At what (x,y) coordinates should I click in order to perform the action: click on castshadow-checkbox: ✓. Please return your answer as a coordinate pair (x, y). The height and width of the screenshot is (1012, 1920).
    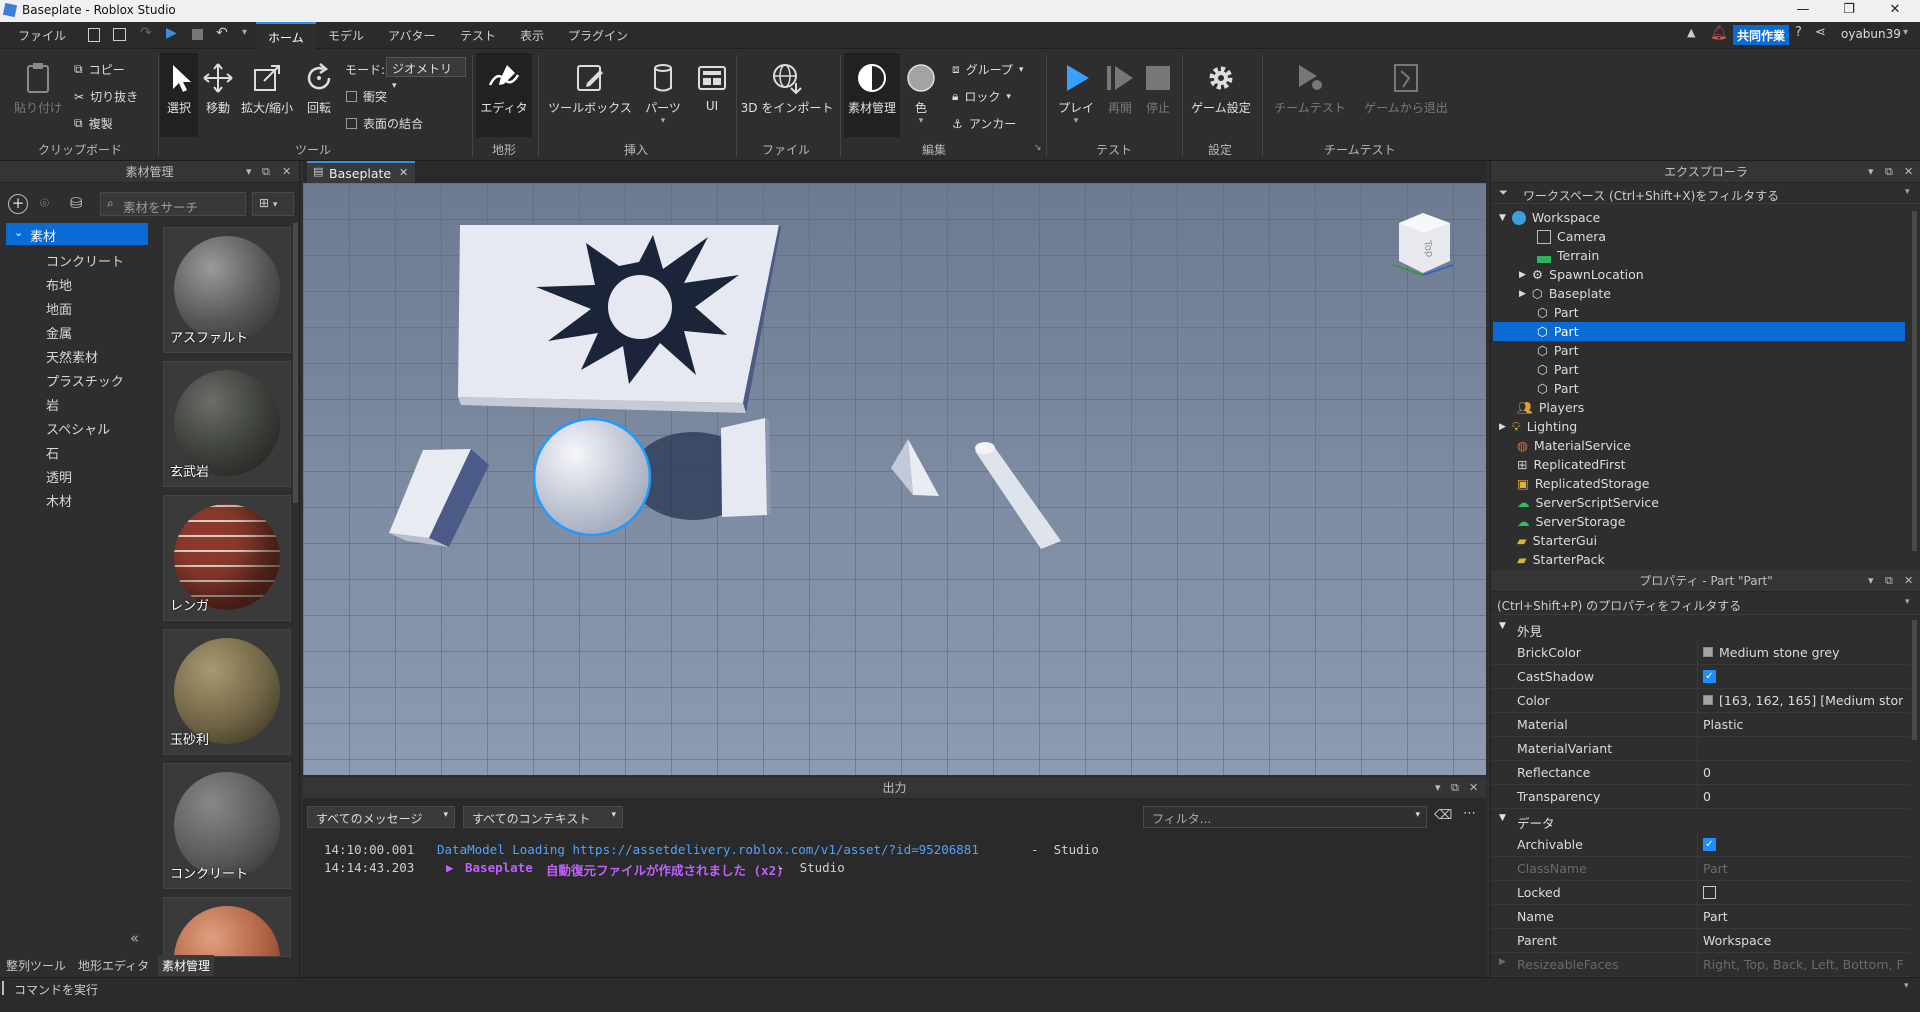
    Looking at the image, I should click on (1709, 676).